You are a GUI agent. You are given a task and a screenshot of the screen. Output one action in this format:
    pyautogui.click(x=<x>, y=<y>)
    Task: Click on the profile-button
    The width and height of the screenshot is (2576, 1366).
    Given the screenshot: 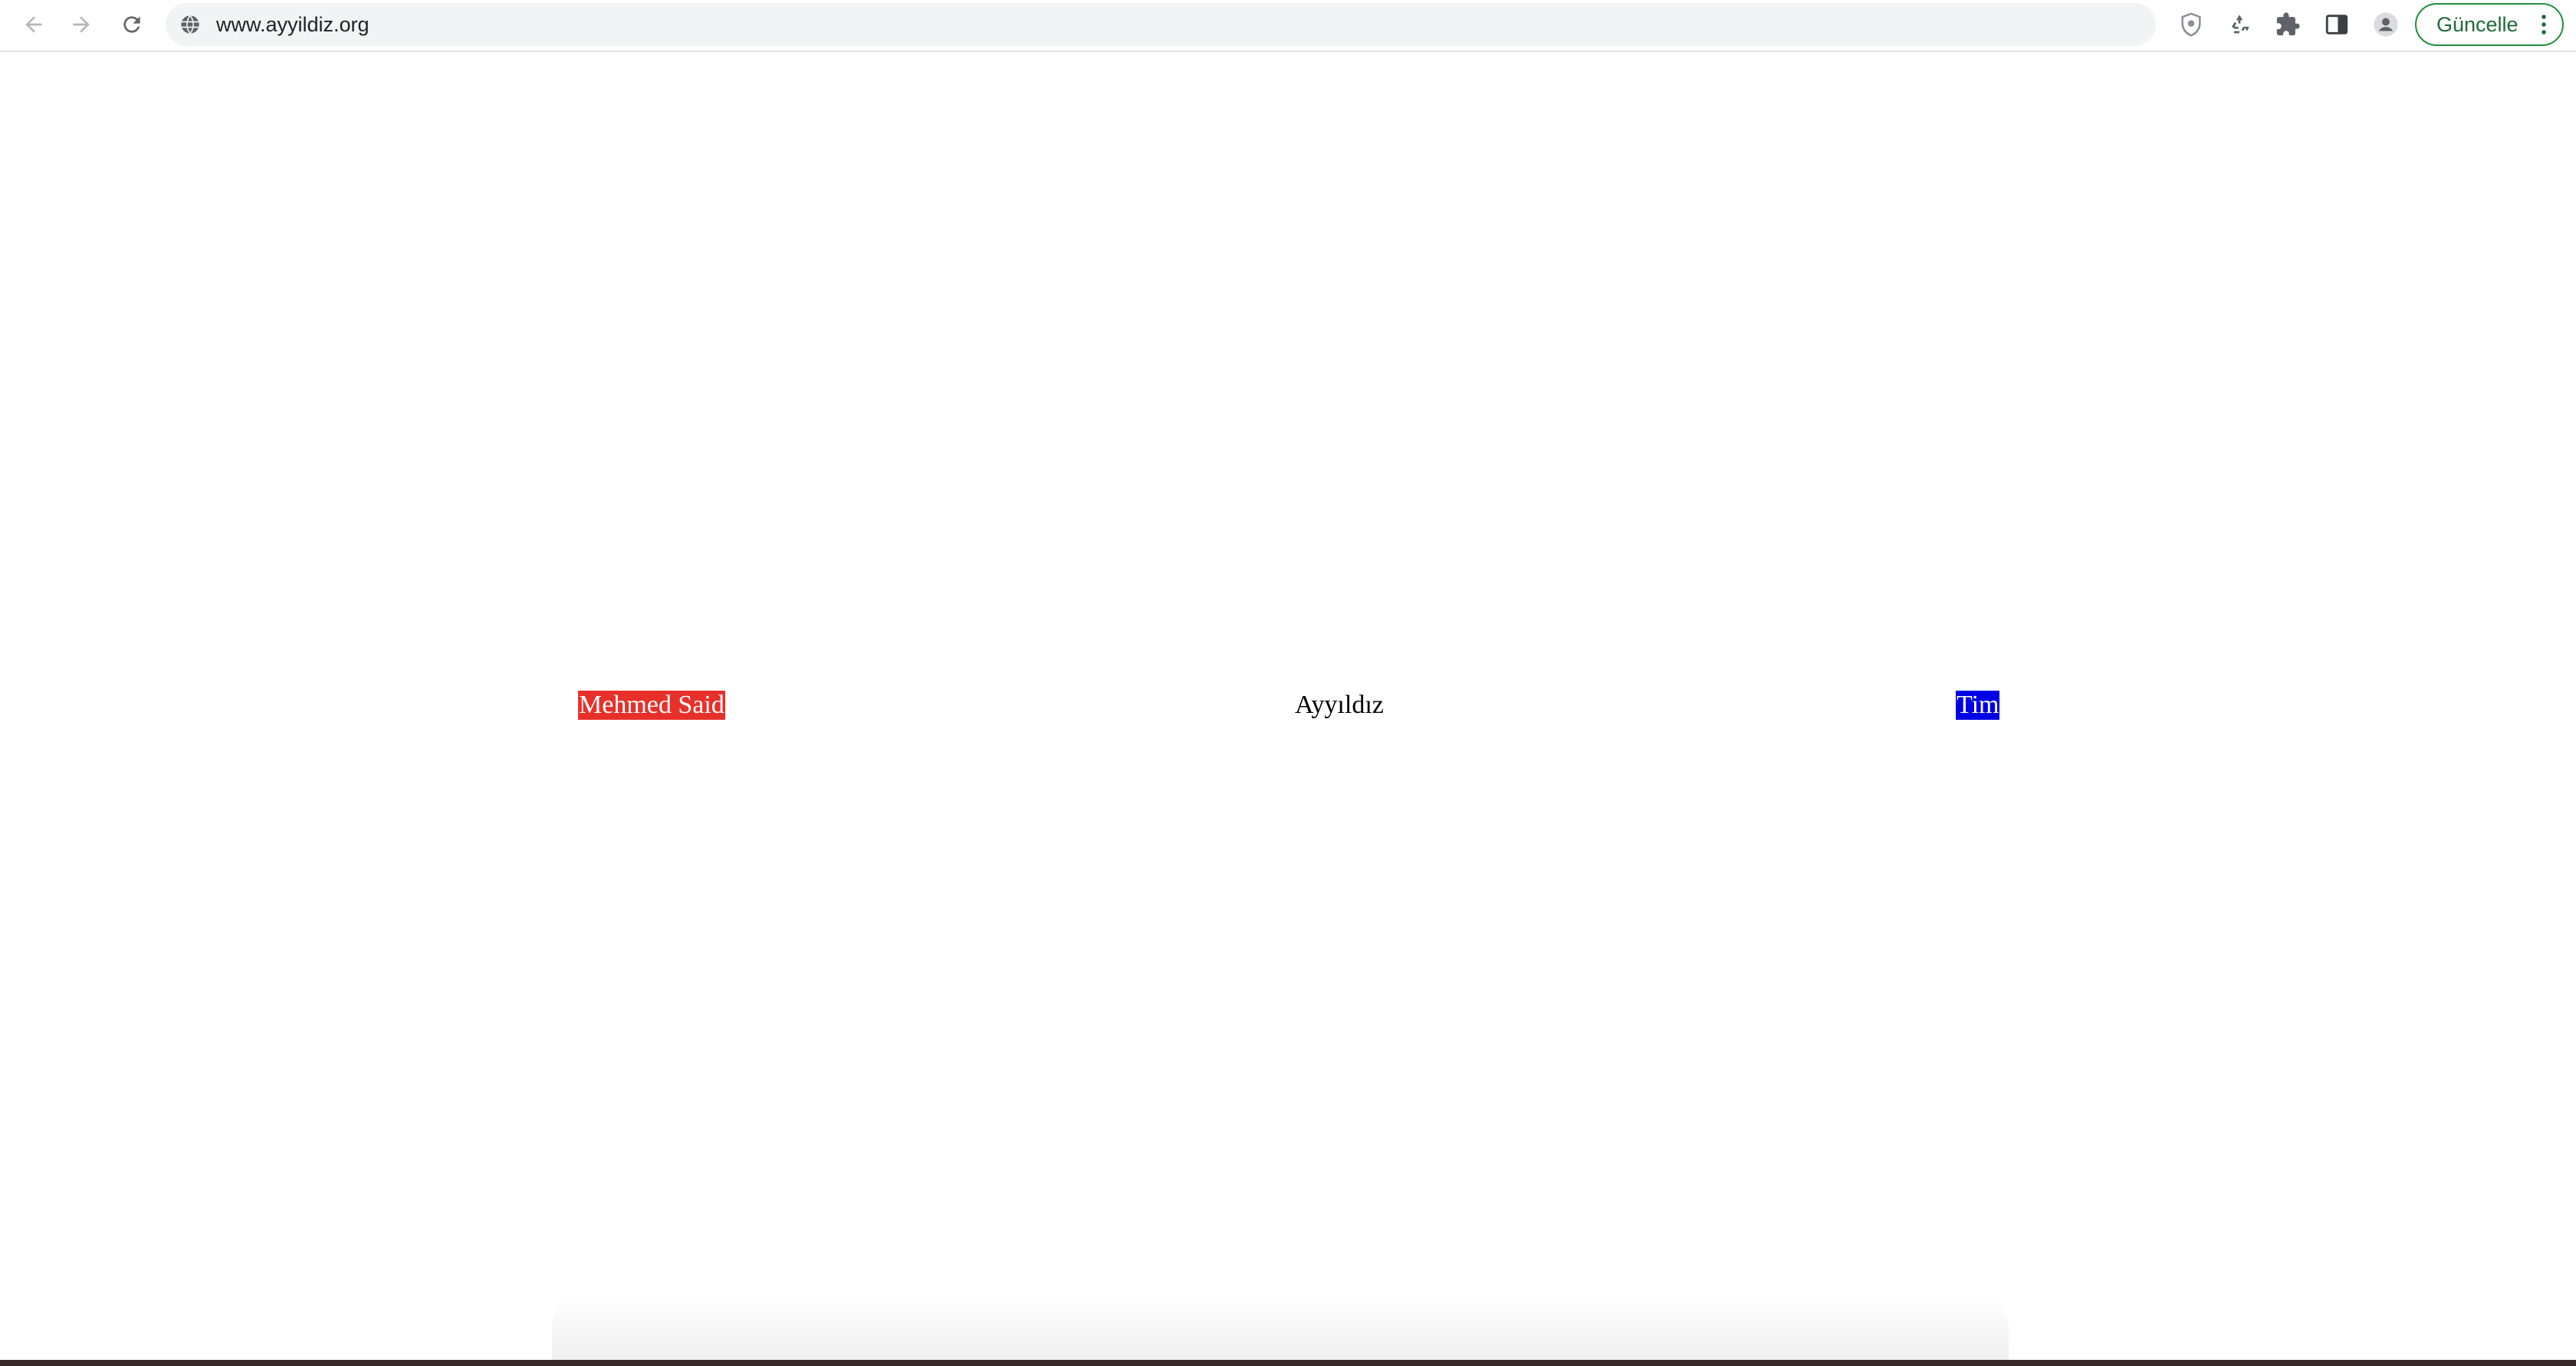 What is the action you would take?
    pyautogui.click(x=2386, y=24)
    